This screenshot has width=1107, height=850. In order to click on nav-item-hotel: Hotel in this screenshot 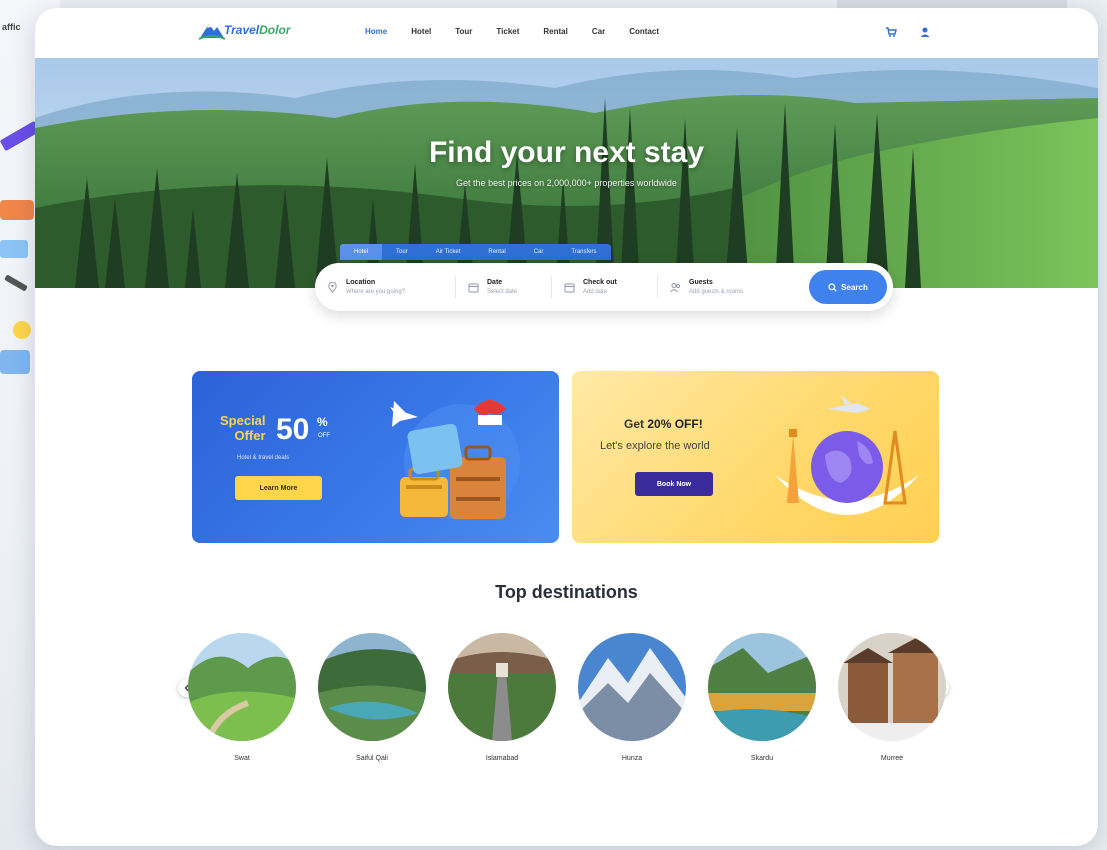, I will do `click(421, 31)`.